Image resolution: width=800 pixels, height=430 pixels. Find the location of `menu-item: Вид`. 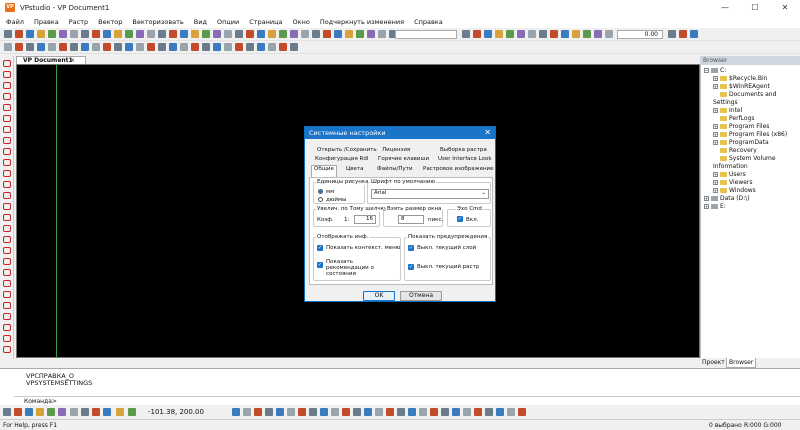

menu-item: Вид is located at coordinates (200, 22).